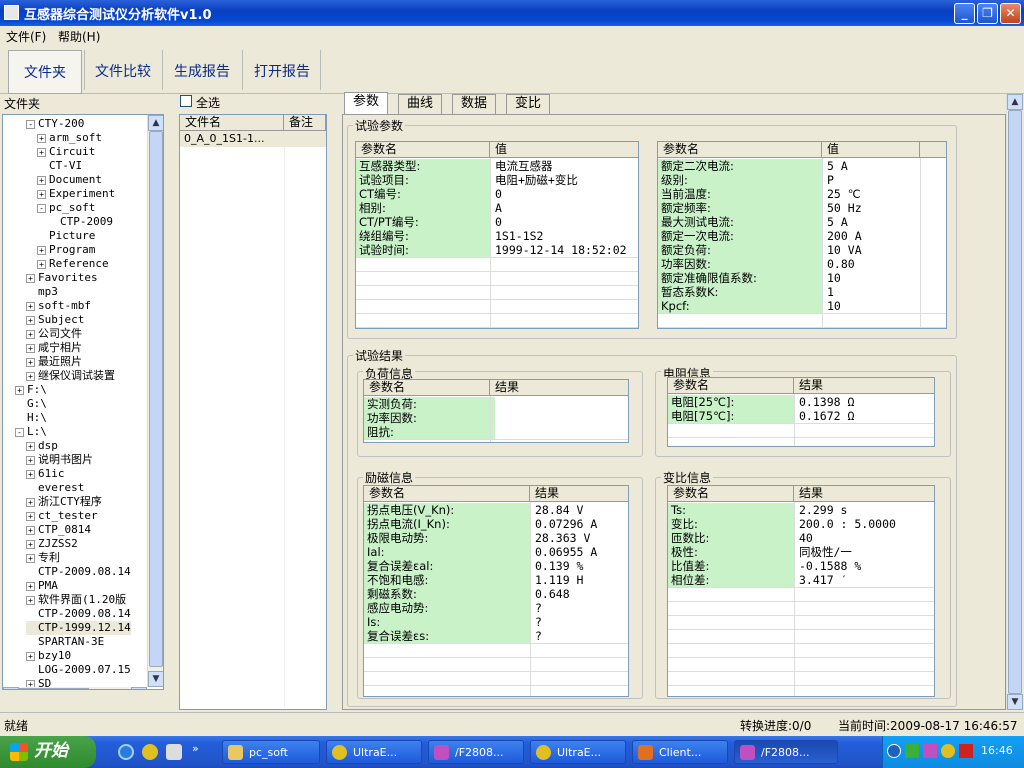  Describe the element at coordinates (80, 222) in the screenshot. I see `tree-node: CTP-2009` at that location.